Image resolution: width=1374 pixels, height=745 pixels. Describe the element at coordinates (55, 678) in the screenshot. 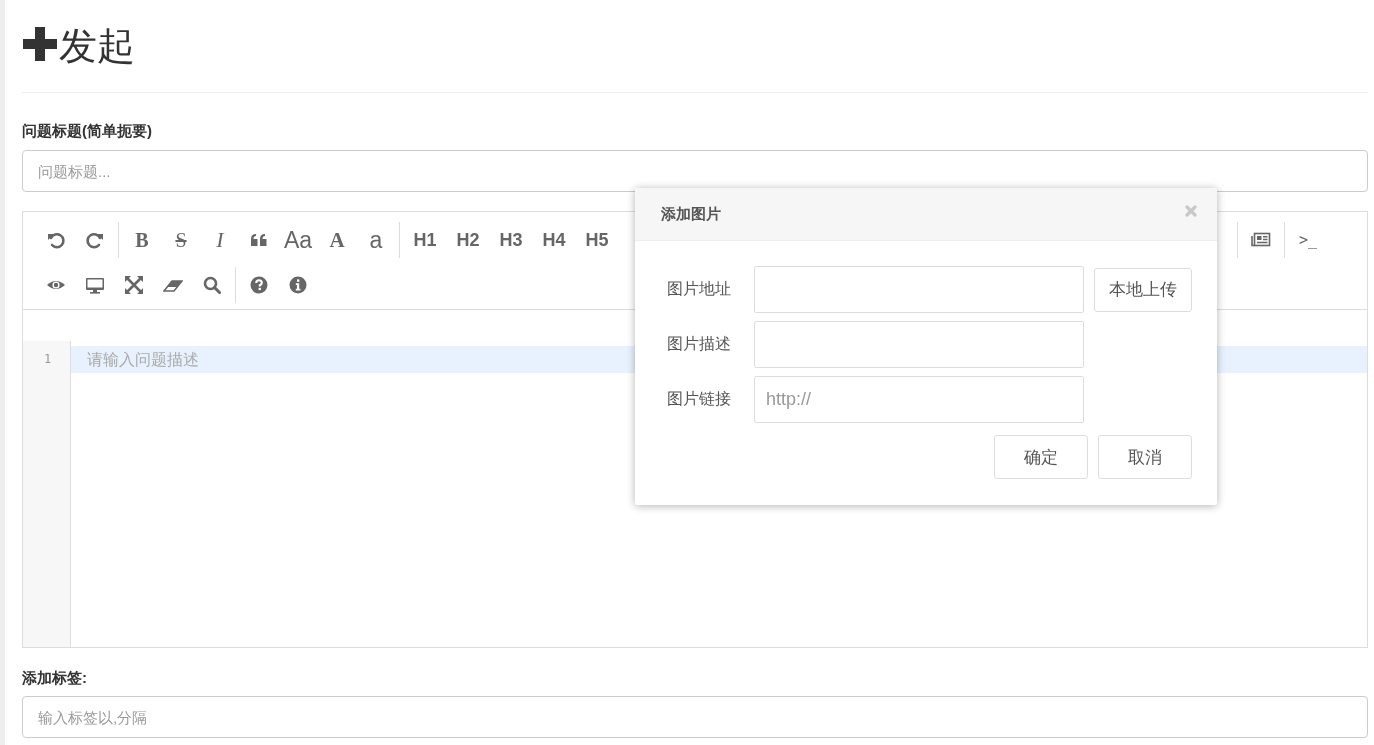

I see `field-label: 添加标签:` at that location.